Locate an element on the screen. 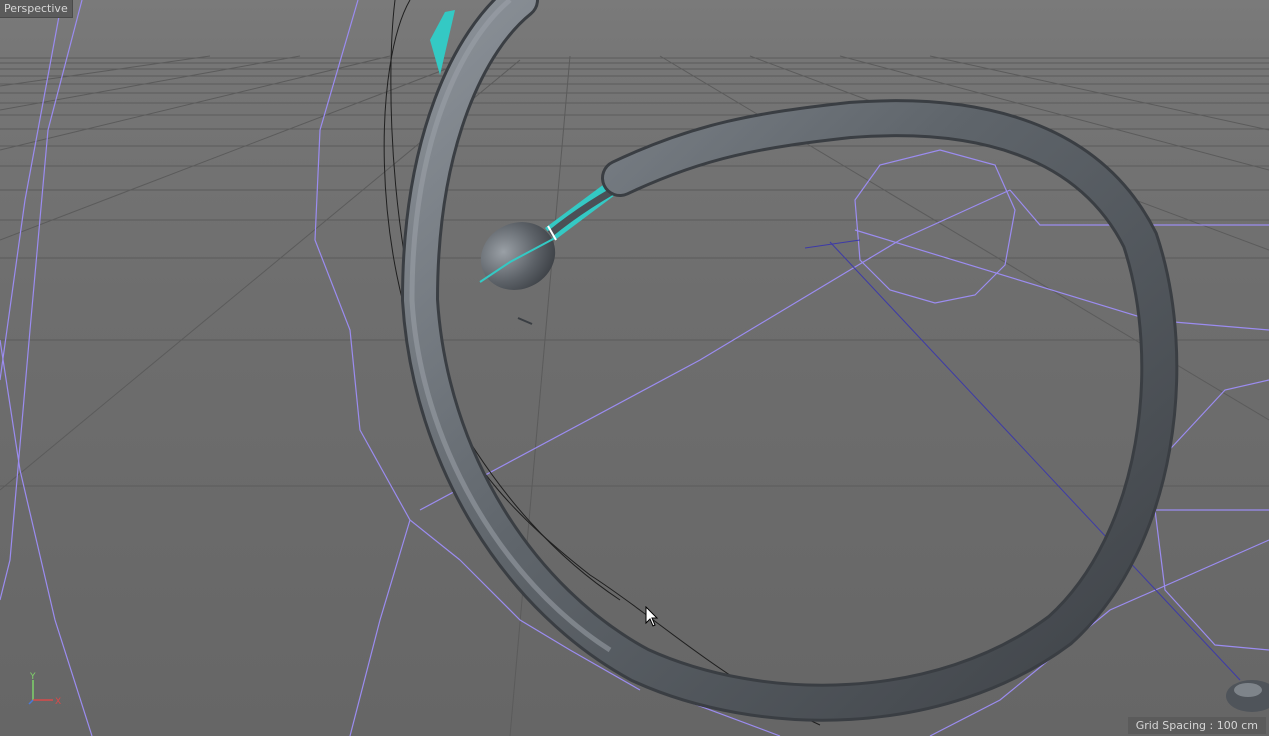 The image size is (1269, 736). arrow-cursor-icon is located at coordinates (652, 618).